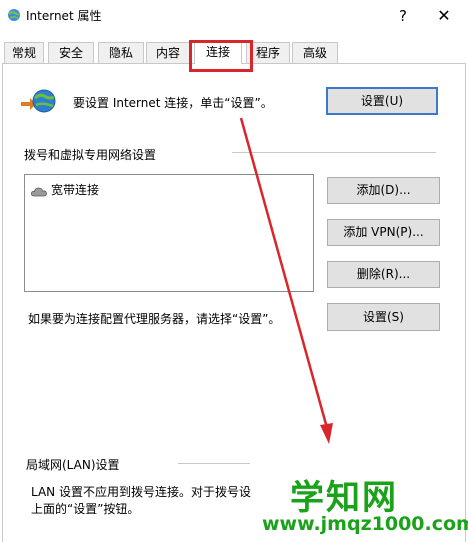  I want to click on help-button: ?, so click(403, 16).